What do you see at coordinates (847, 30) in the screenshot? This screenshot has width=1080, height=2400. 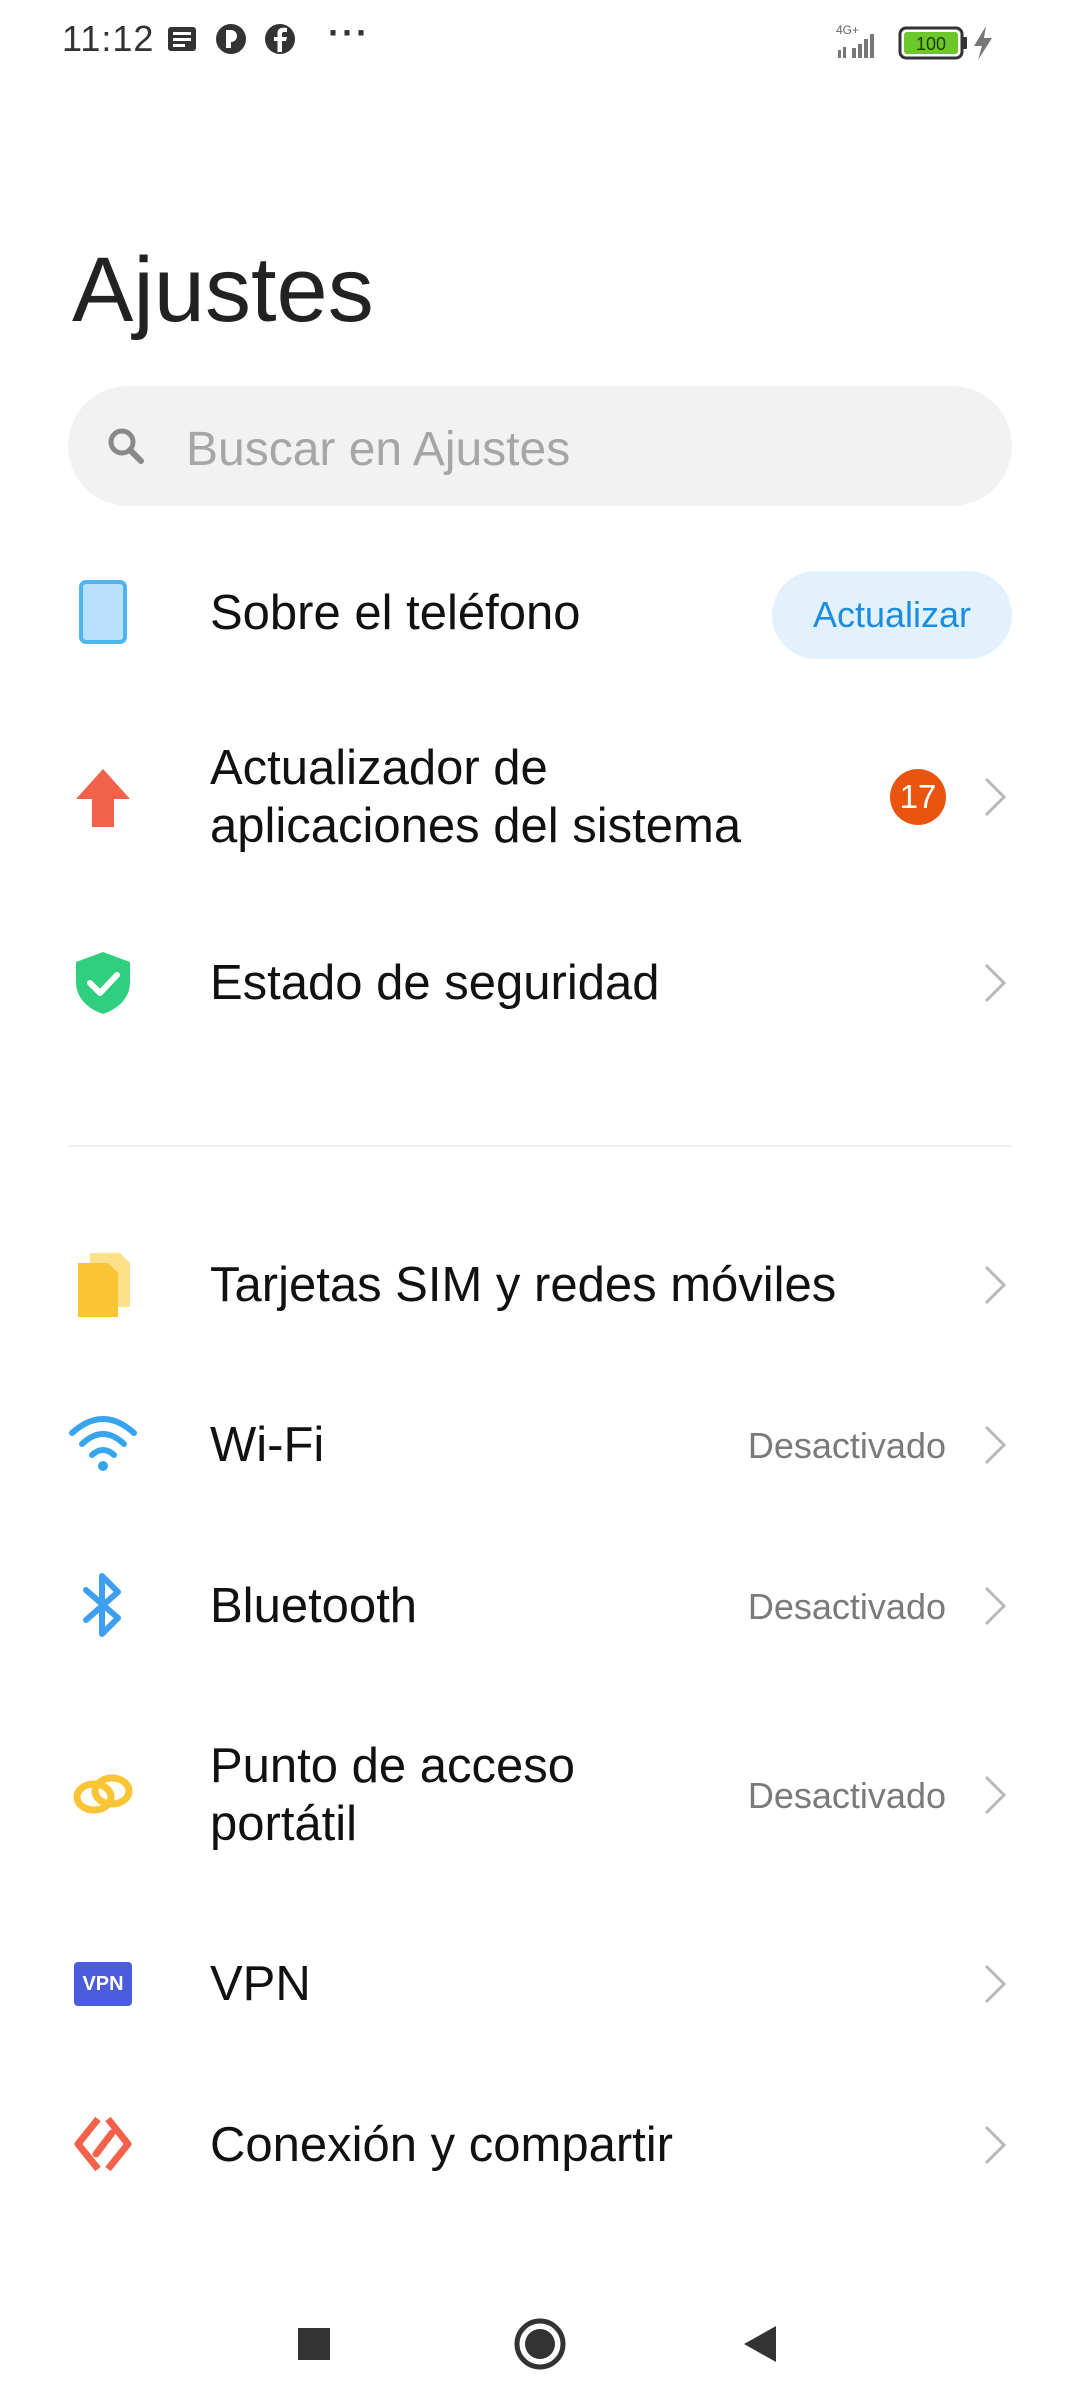 I see `network-type-icon: 4G+` at bounding box center [847, 30].